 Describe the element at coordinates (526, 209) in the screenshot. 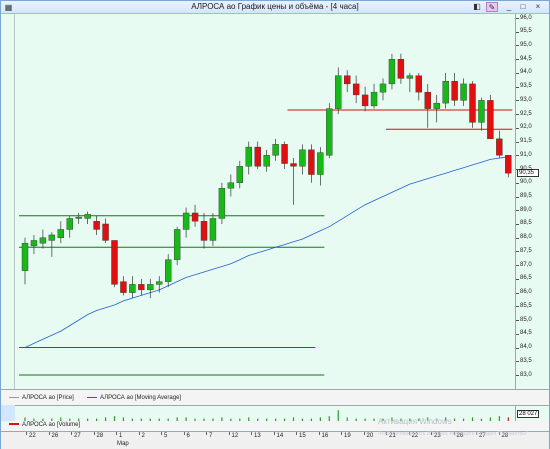

I see `price-tick-label: 89,0` at that location.